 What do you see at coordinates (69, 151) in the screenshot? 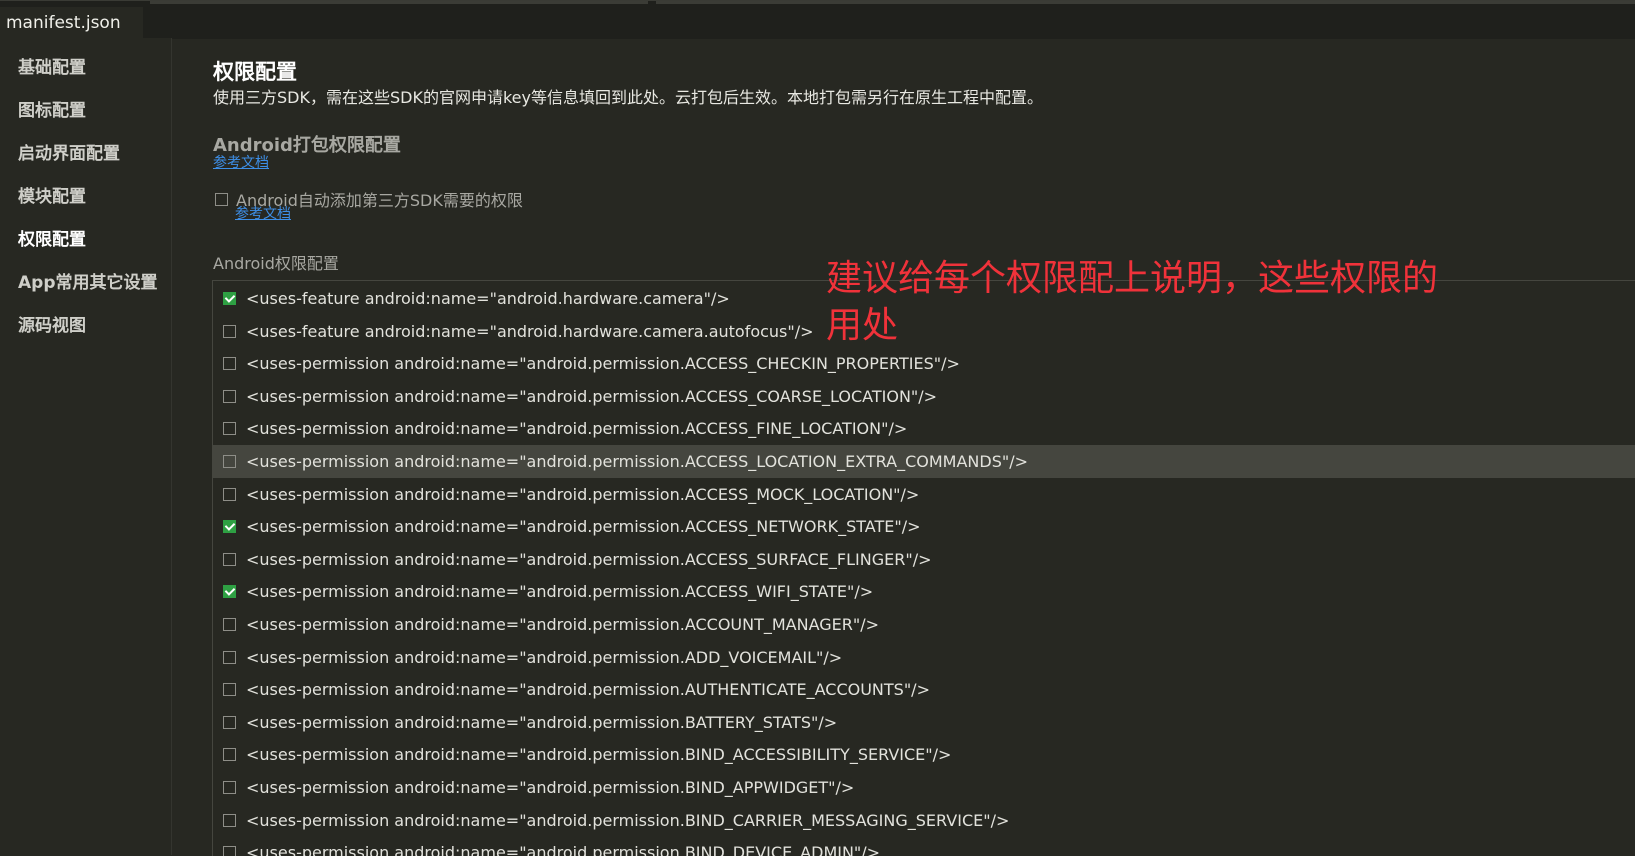
I see `sidebar-item-splash: 启动界面配置` at bounding box center [69, 151].